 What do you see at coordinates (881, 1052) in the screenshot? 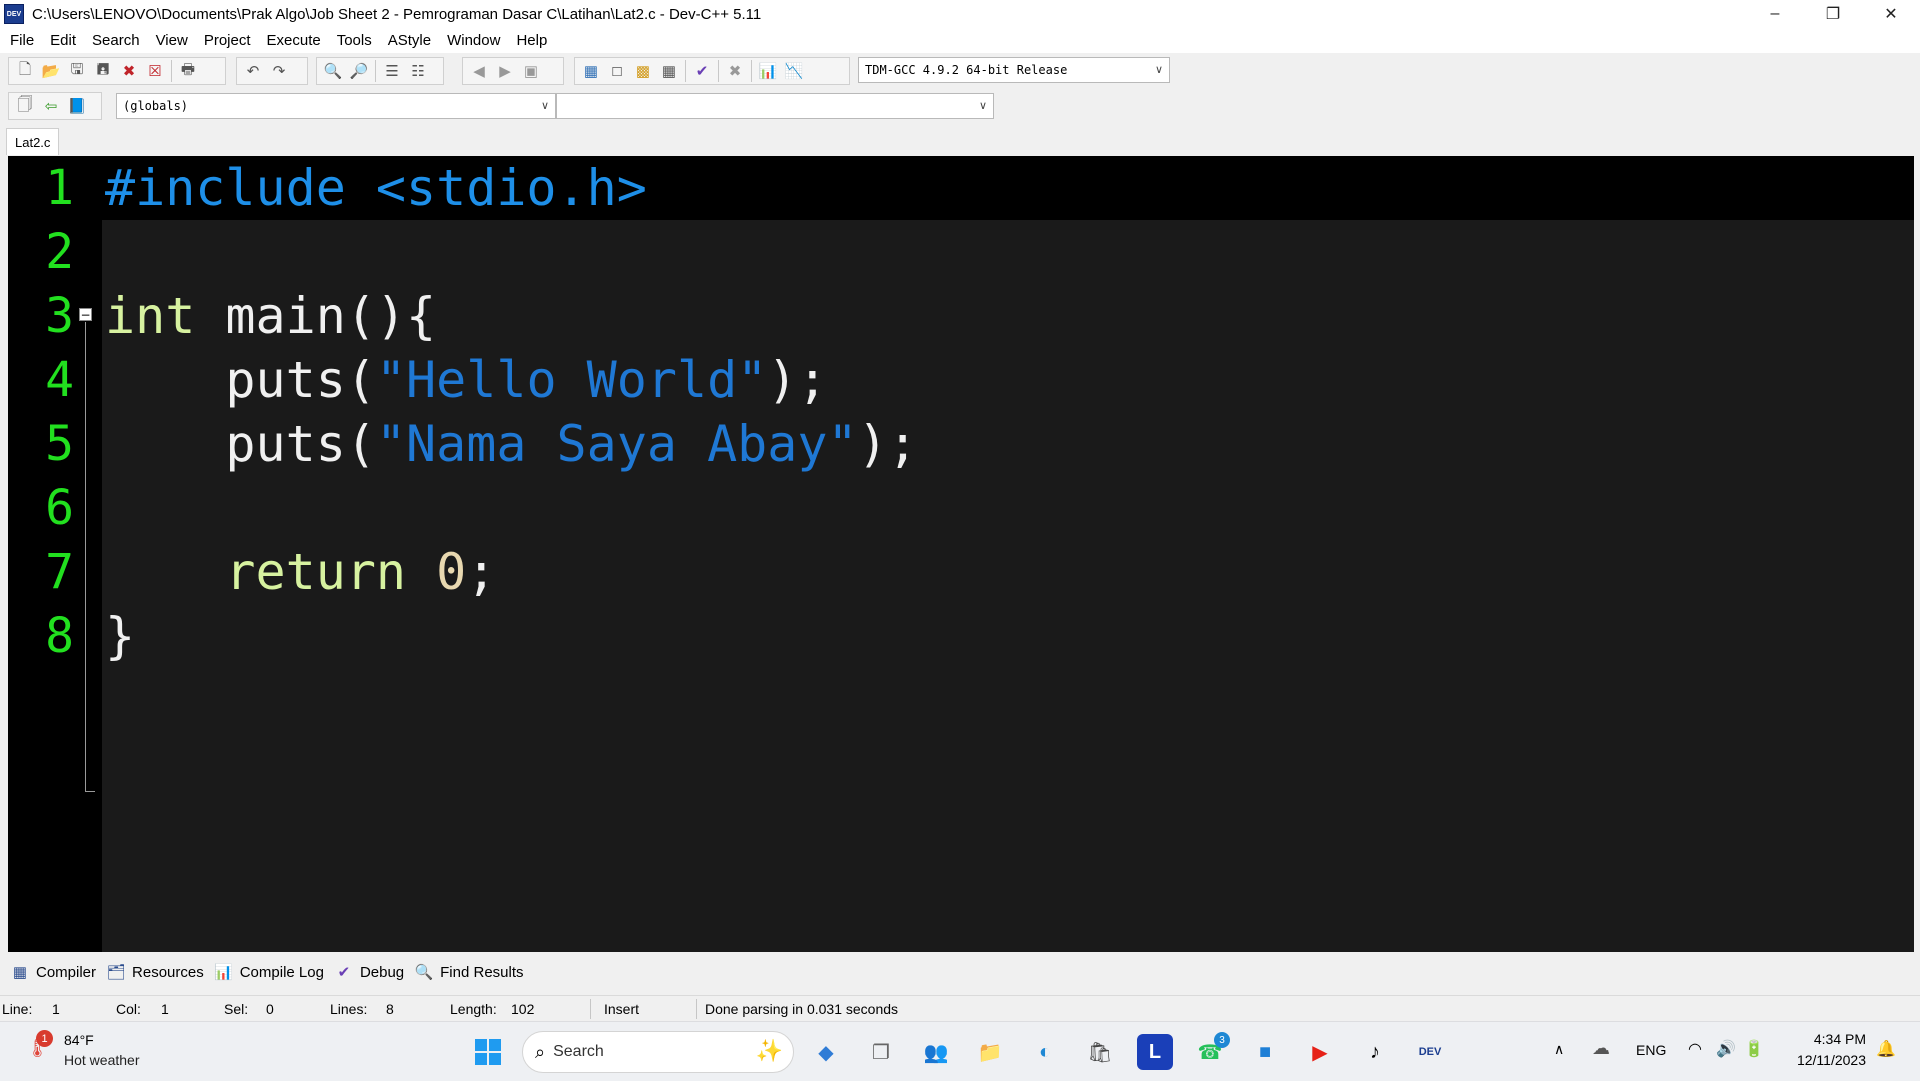
I see `task-view-icon: ❐` at bounding box center [881, 1052].